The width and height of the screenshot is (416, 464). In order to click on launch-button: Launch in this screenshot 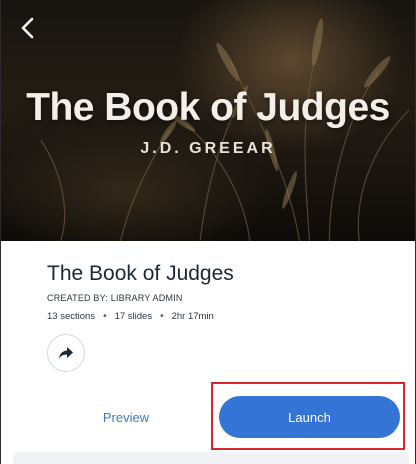, I will do `click(309, 417)`.